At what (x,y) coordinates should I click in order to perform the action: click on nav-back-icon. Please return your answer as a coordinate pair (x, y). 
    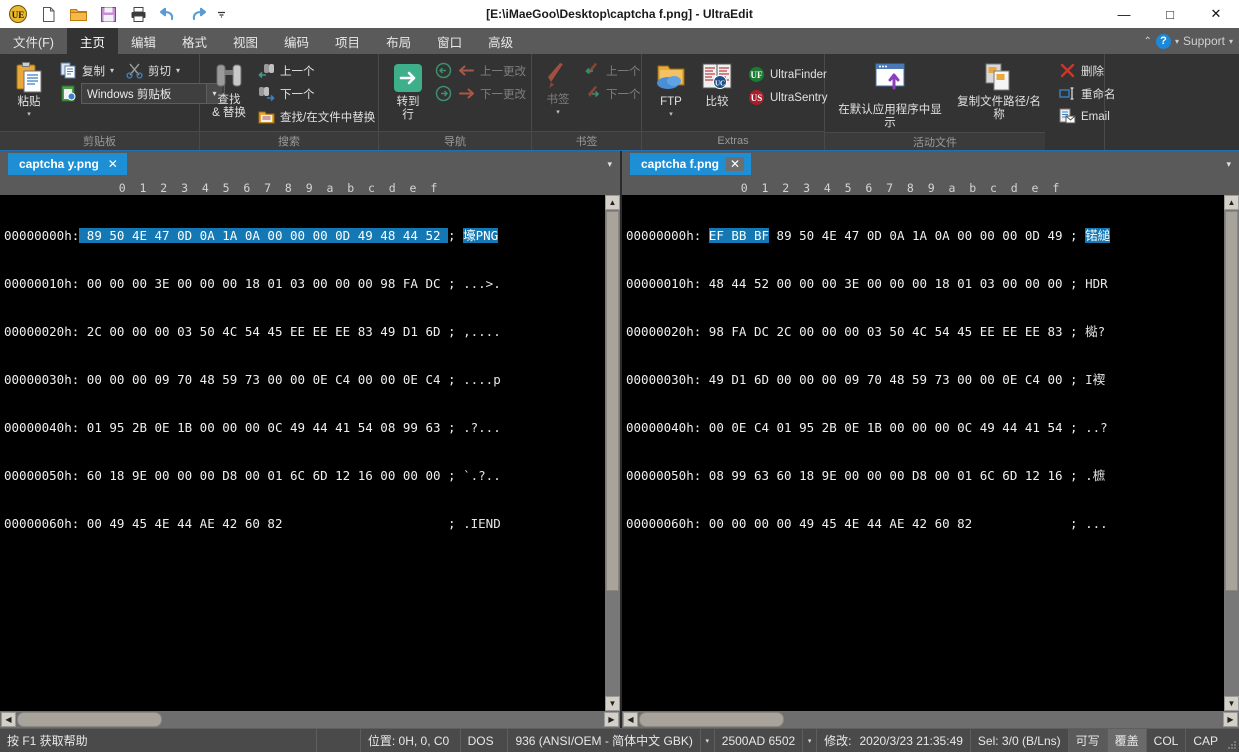
    Looking at the image, I should click on (443, 70).